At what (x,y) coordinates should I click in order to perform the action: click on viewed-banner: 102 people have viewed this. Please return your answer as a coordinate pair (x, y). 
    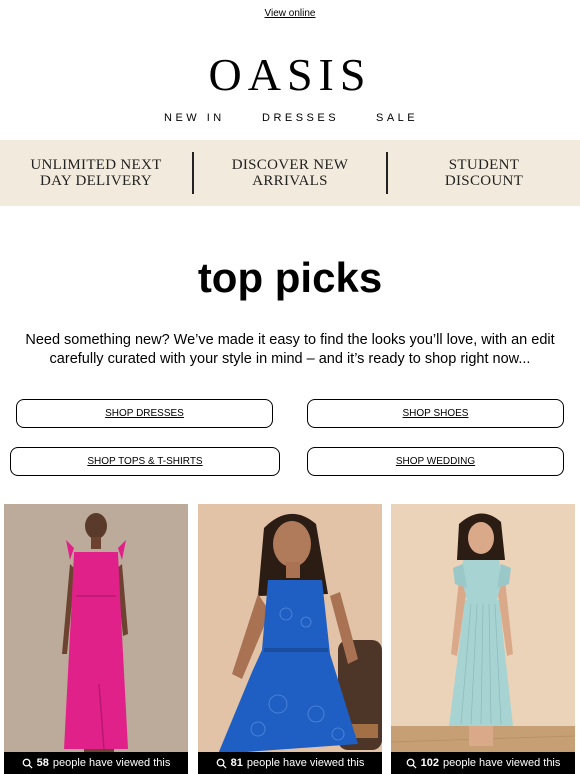
    Looking at the image, I should click on (483, 763).